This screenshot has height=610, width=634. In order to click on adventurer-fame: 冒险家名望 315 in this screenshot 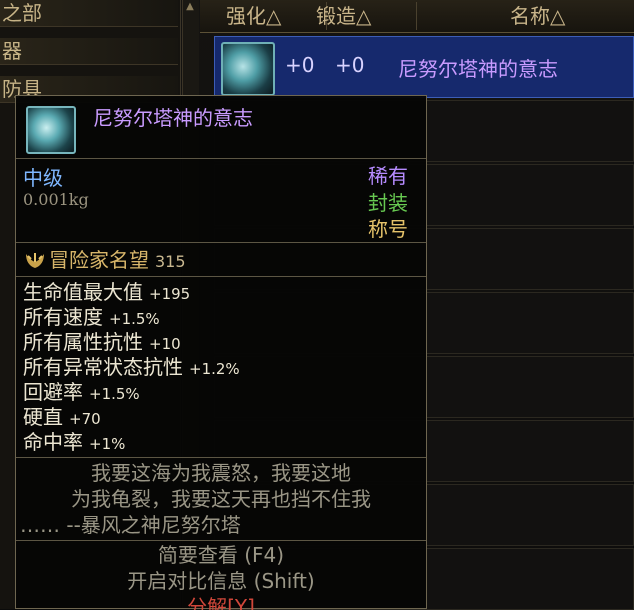, I will do `click(104, 260)`.